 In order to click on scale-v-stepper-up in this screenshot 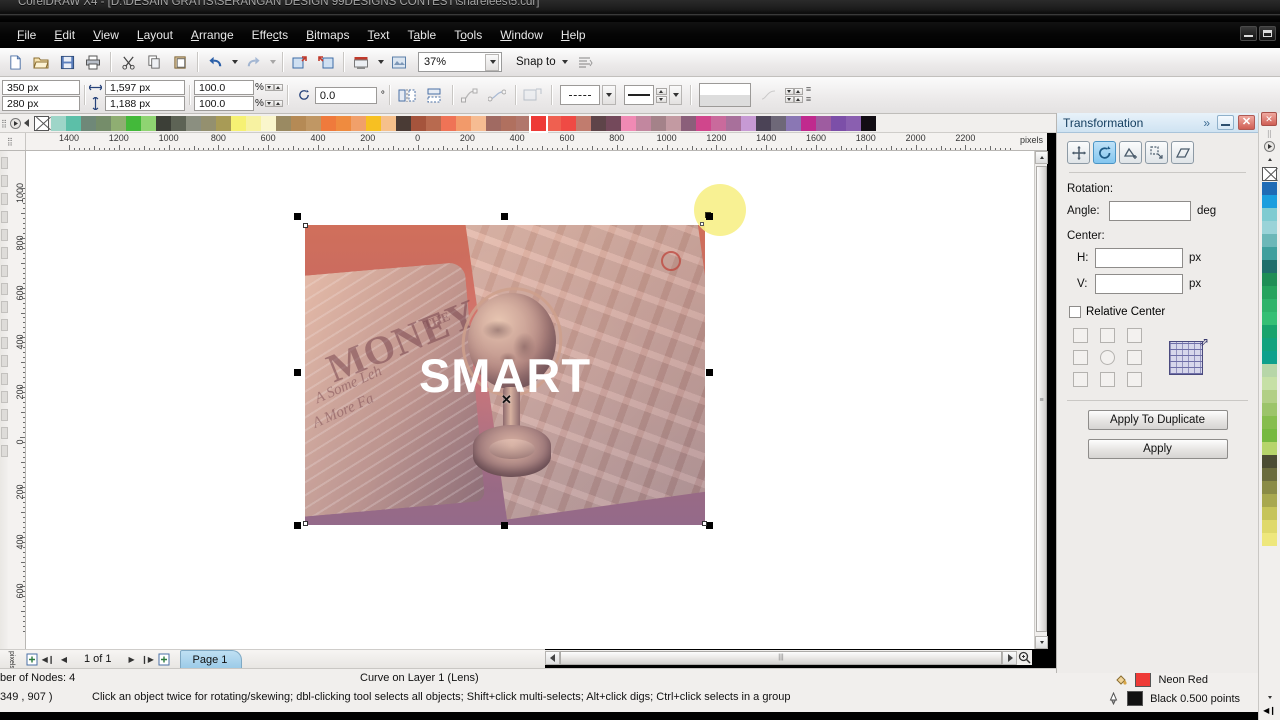, I will do `click(278, 103)`.